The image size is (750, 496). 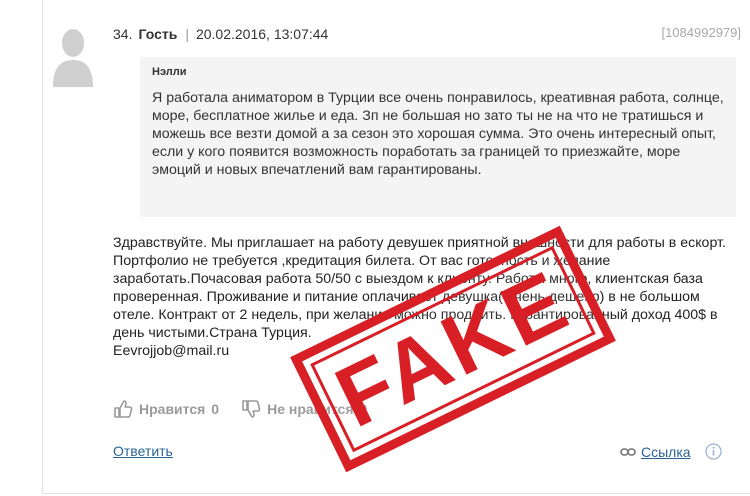 I want to click on quote-author: Нэлли, so click(x=169, y=72).